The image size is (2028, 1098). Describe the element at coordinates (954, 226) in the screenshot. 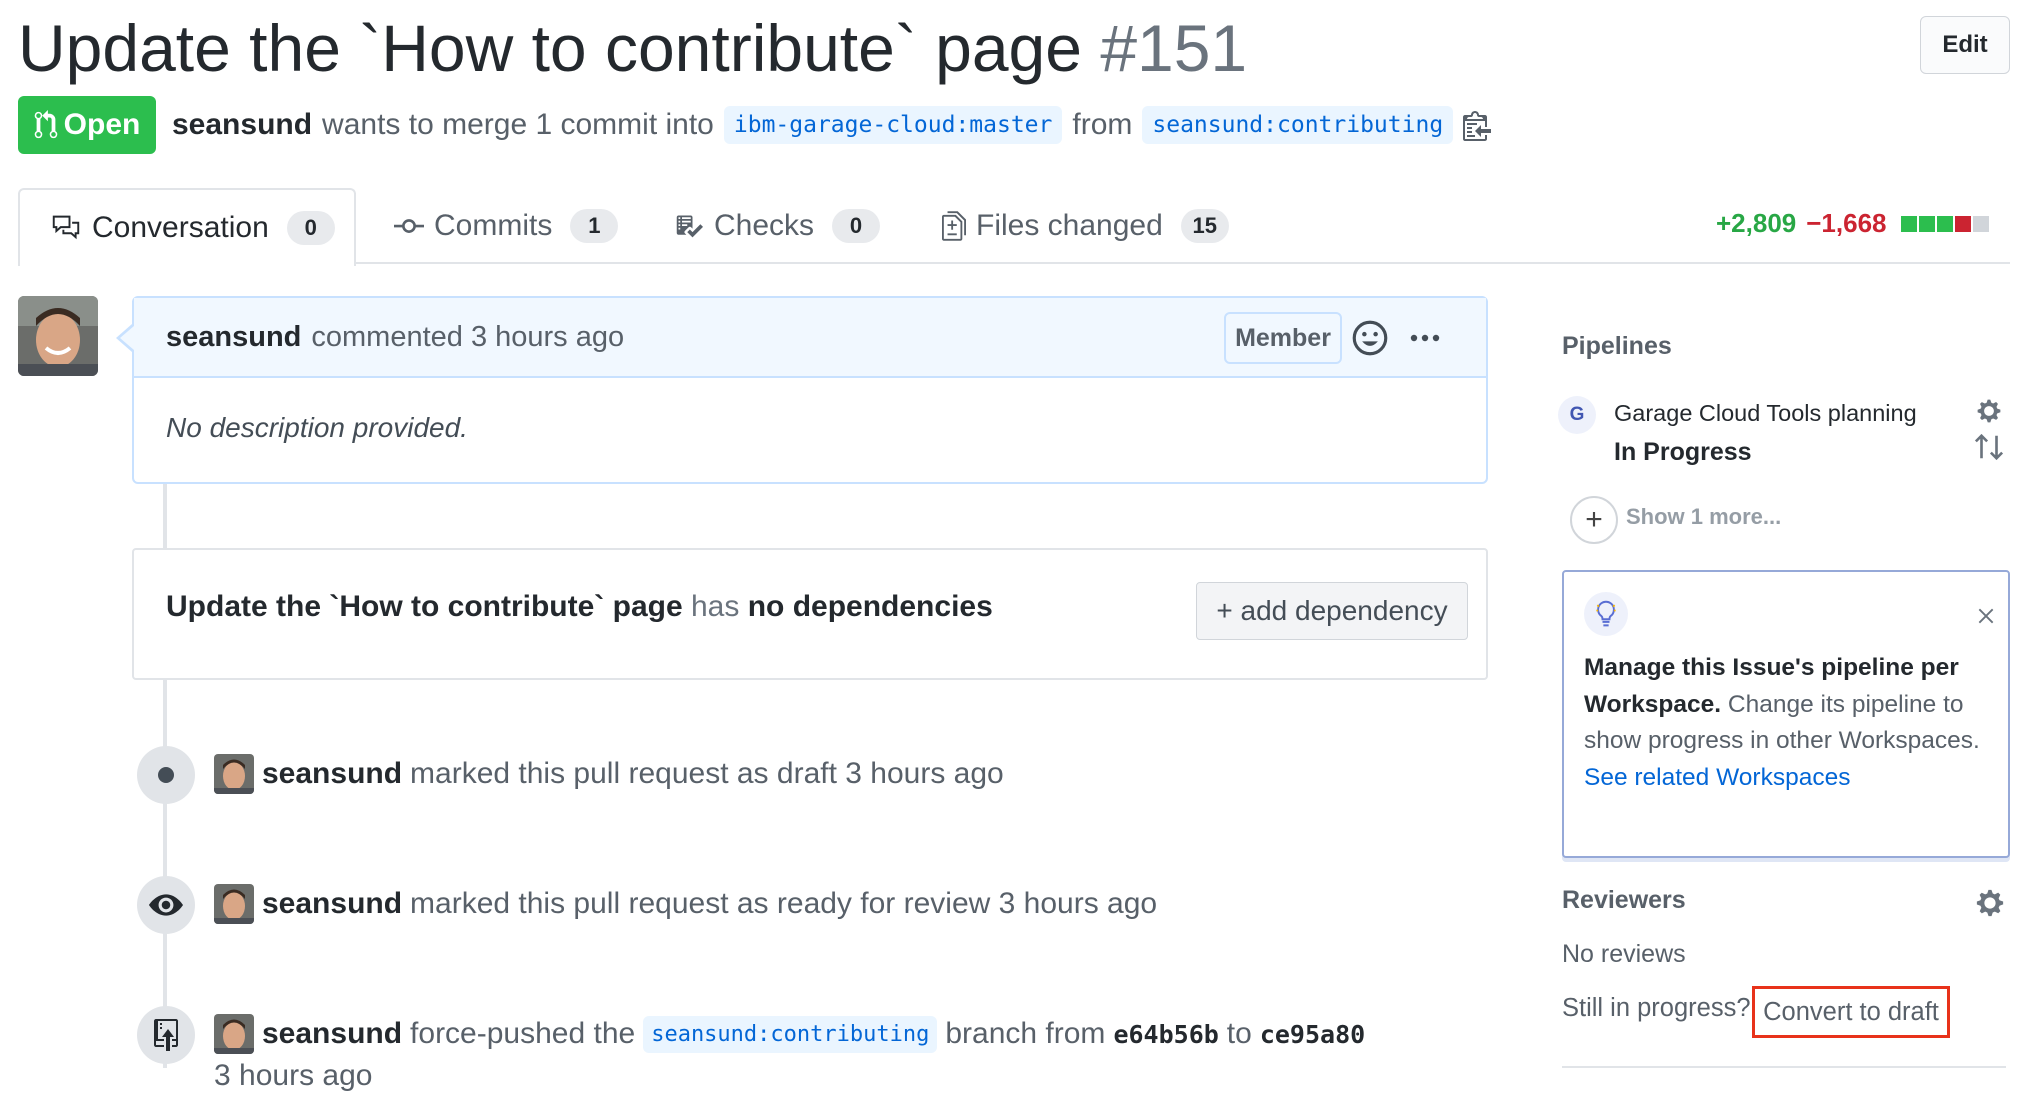

I see `file-diff-icon` at that location.